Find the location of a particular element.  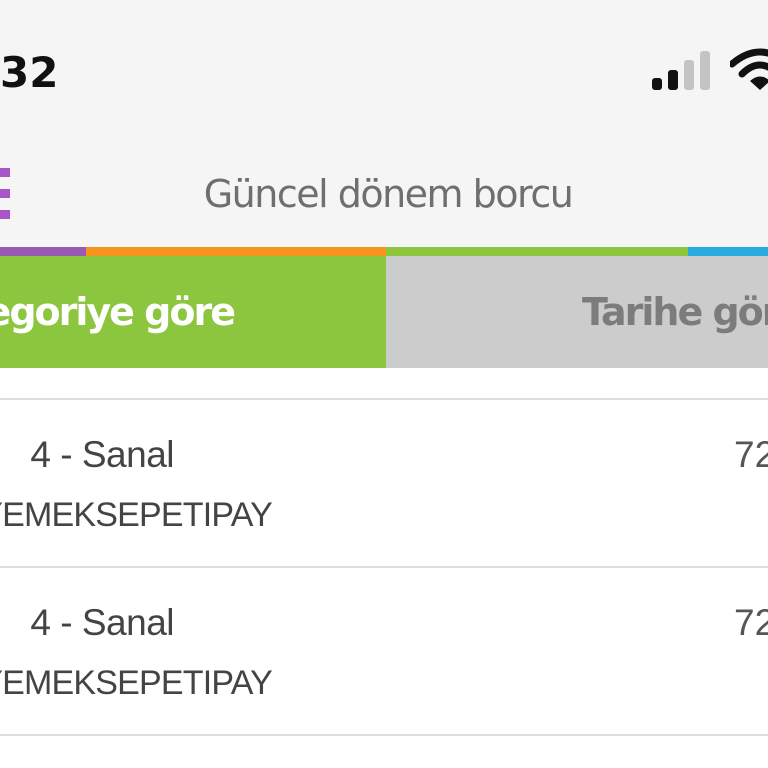

color-strip is located at coordinates (384, 251).